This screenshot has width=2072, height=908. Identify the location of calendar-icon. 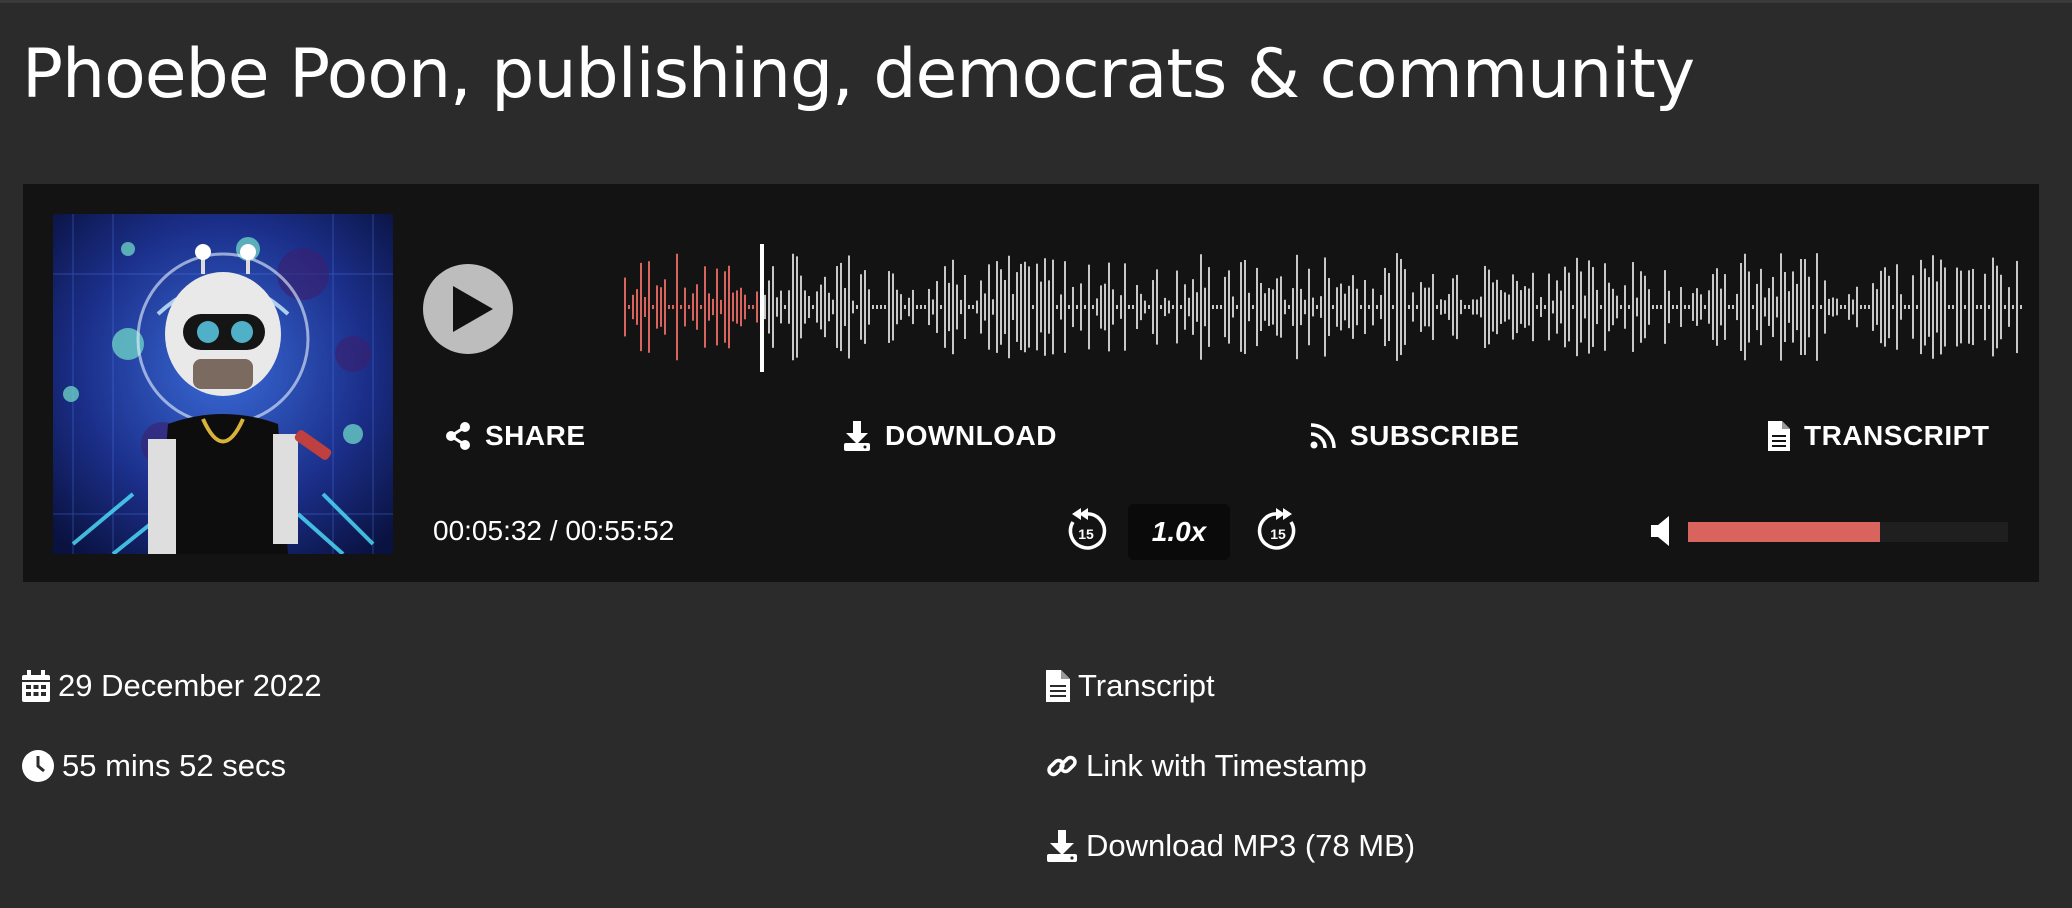
(36, 686).